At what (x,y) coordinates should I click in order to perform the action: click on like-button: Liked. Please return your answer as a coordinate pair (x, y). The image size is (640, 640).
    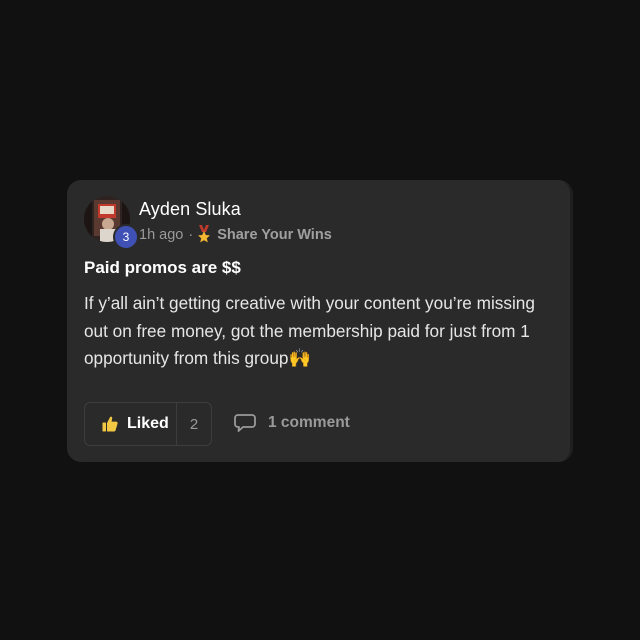
    Looking at the image, I should click on (131, 424).